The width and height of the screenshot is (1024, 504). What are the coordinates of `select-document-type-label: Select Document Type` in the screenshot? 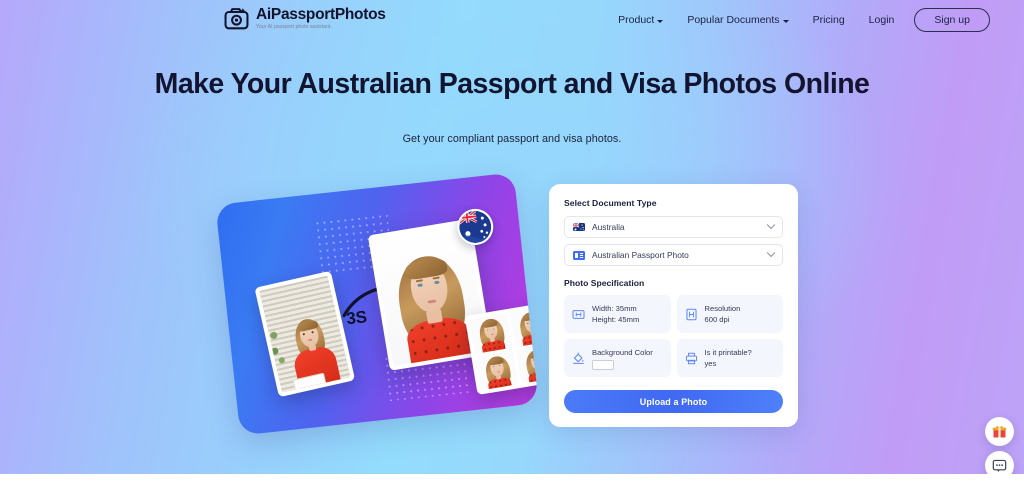 It's located at (610, 203).